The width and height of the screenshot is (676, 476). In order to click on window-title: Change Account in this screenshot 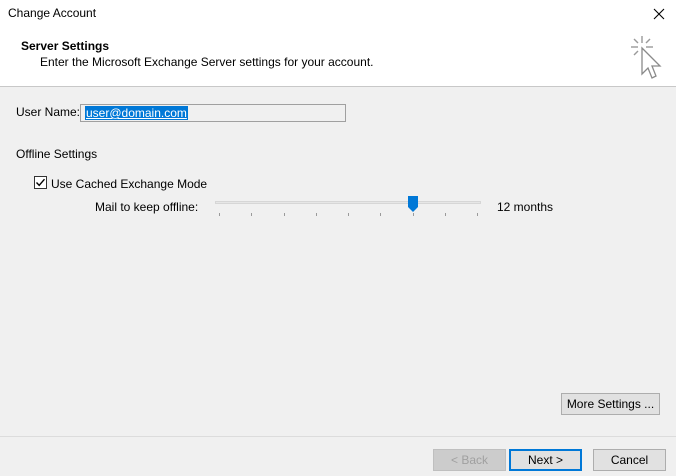, I will do `click(52, 13)`.